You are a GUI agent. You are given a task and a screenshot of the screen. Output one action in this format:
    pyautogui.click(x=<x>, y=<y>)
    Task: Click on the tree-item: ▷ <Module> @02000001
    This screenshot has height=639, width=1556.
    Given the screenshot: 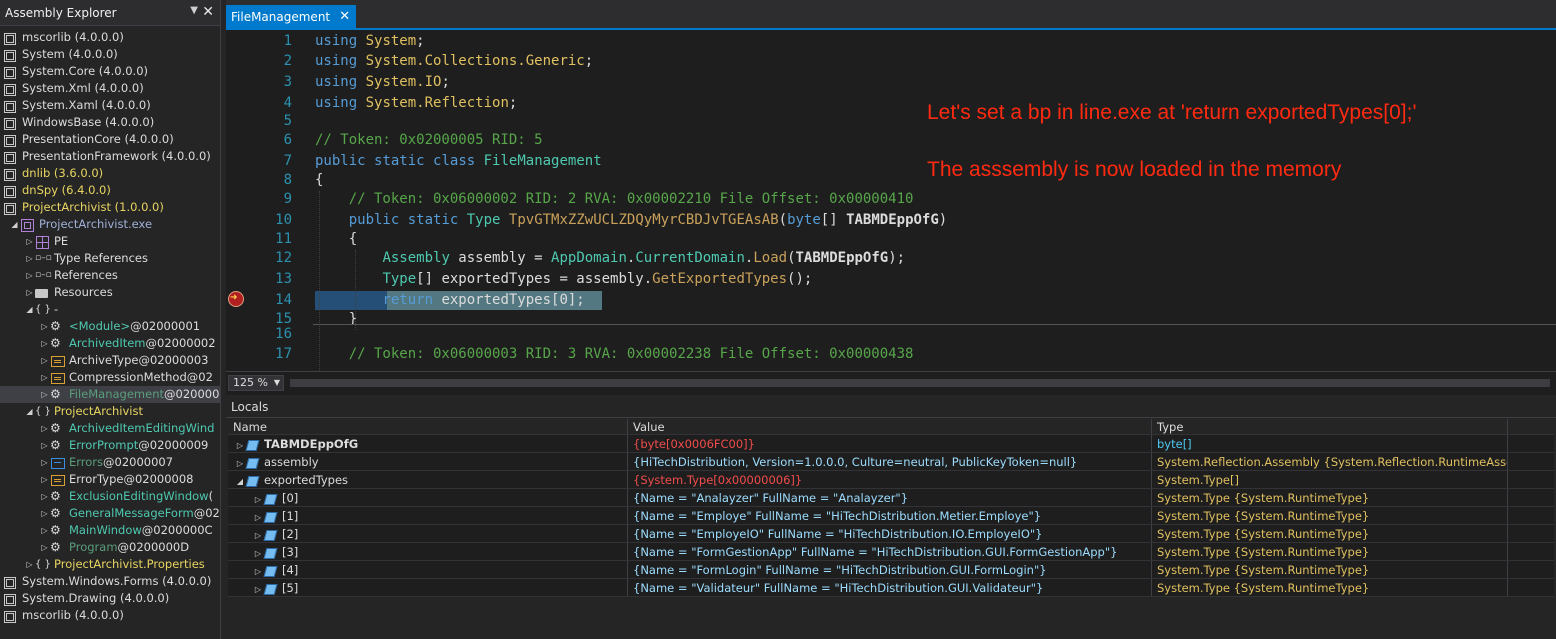 What is the action you would take?
    pyautogui.click(x=110, y=326)
    